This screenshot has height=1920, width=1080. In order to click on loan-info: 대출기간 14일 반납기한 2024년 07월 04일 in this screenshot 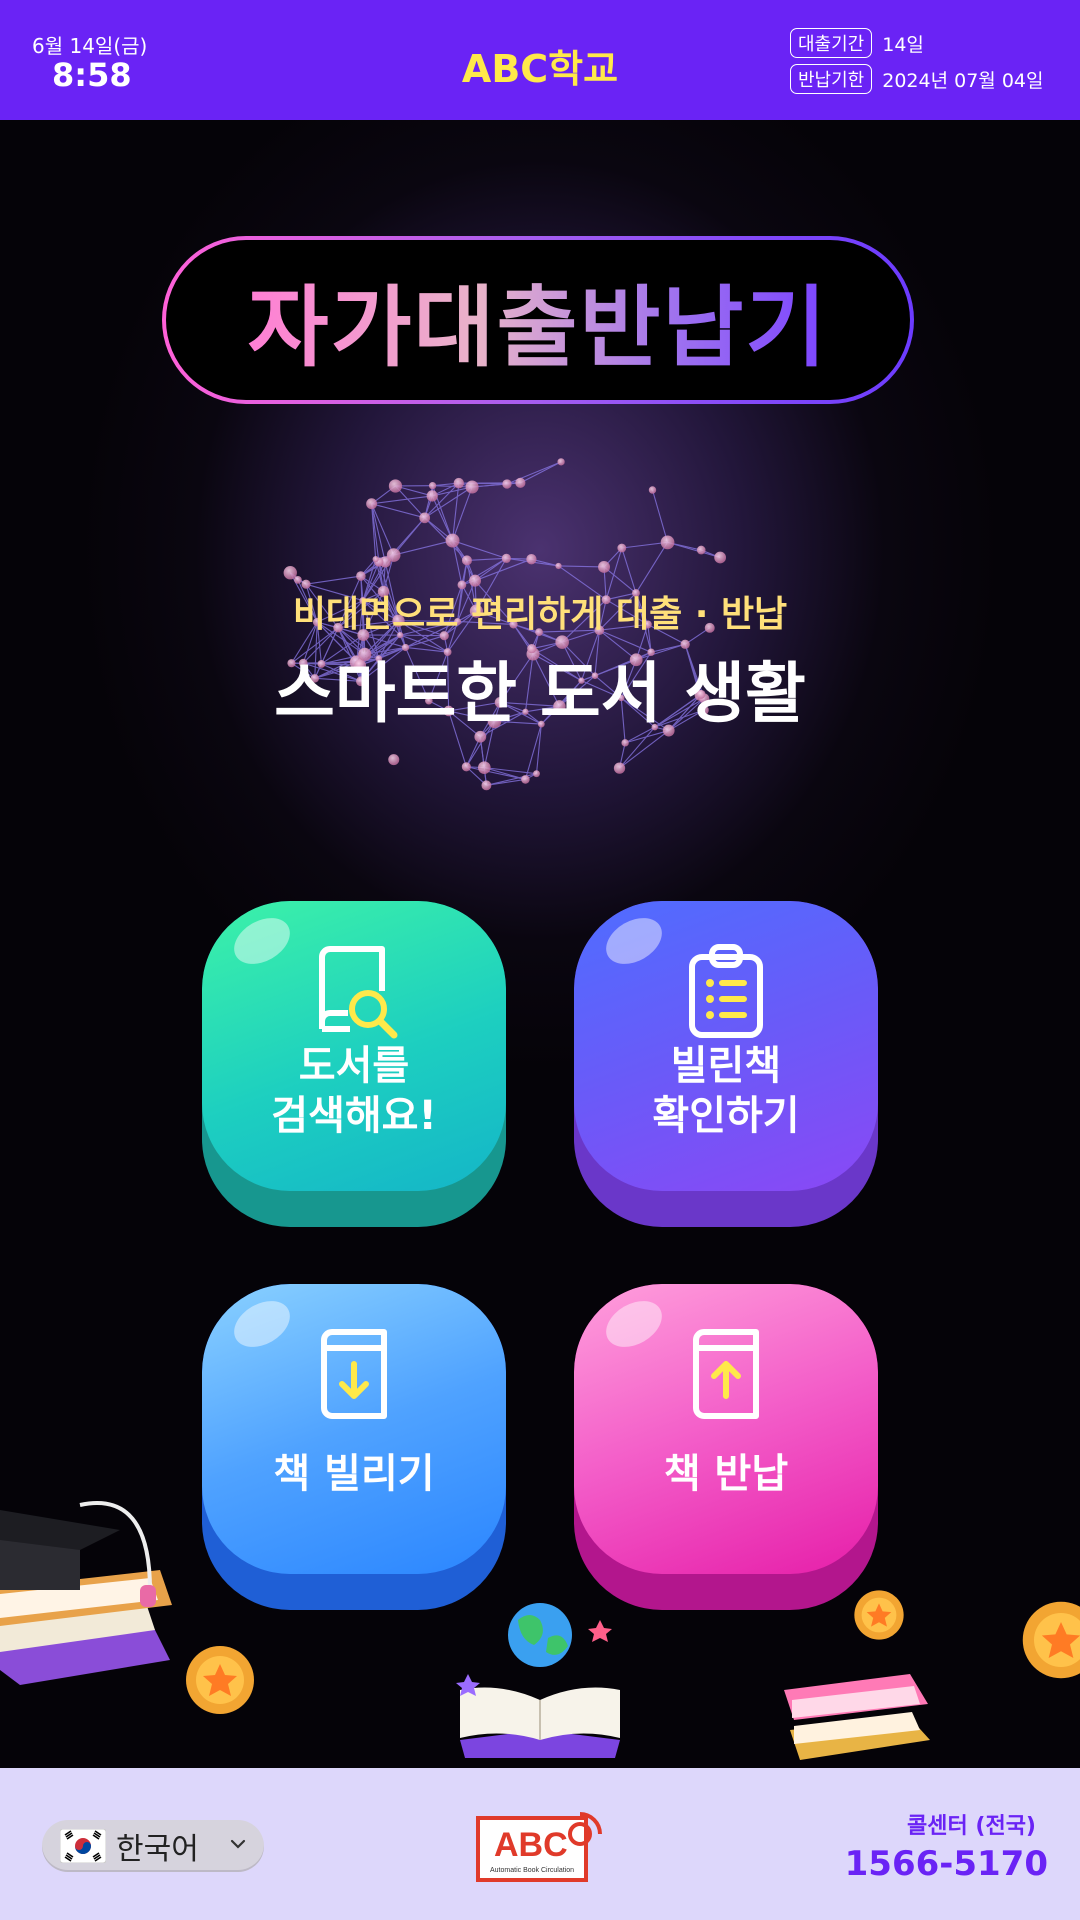, I will do `click(920, 64)`.